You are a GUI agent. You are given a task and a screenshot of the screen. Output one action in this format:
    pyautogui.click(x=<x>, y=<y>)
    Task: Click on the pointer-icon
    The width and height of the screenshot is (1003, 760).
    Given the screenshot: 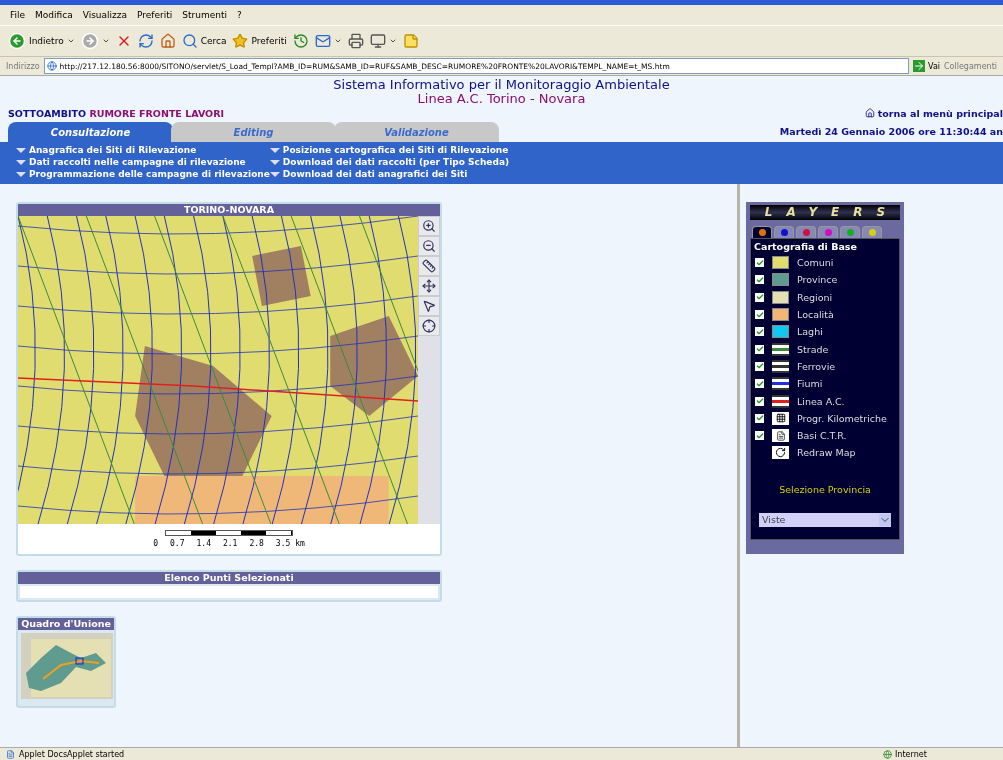 What is the action you would take?
    pyautogui.click(x=429, y=306)
    